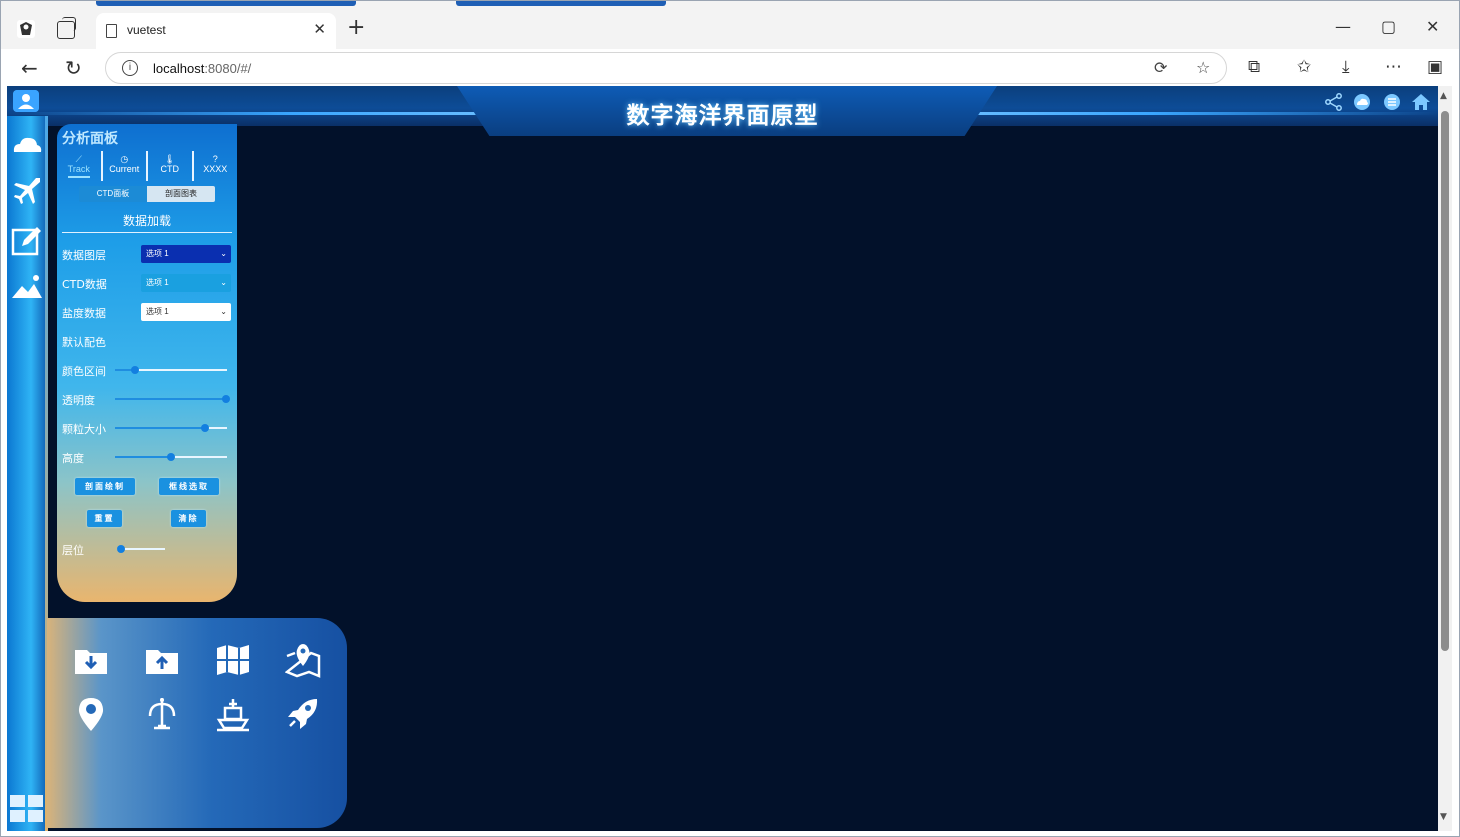  Describe the element at coordinates (1203, 67) in the screenshot. I see `favorite-star-icon: ☆` at that location.